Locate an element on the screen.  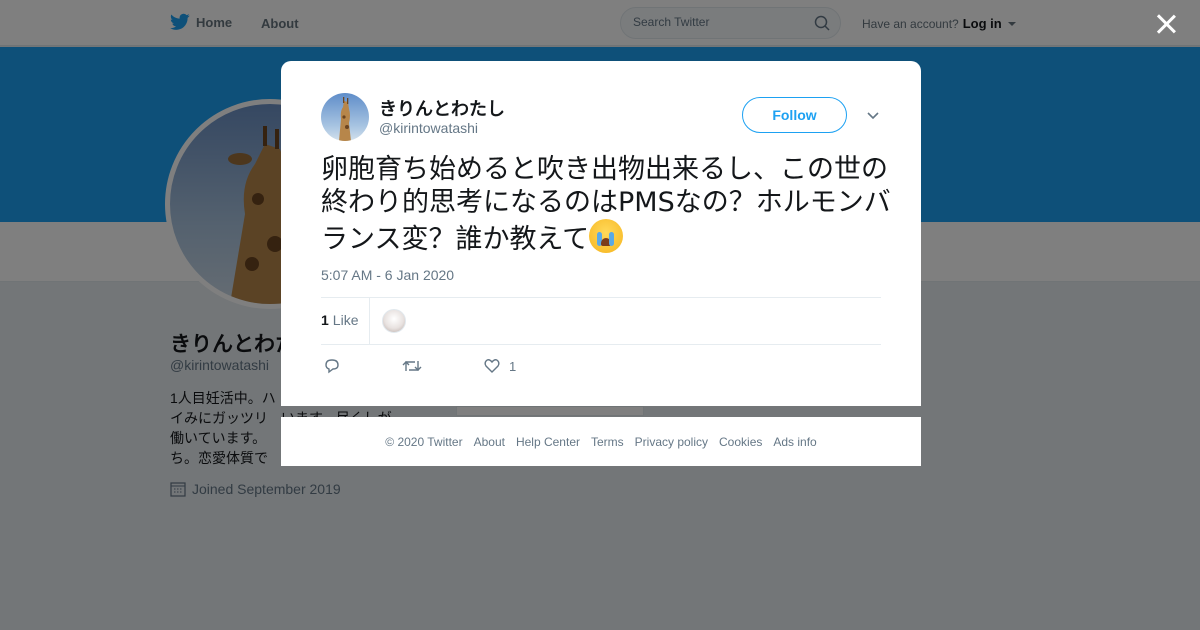
loudly-crying-face-icon is located at coordinates (606, 236).